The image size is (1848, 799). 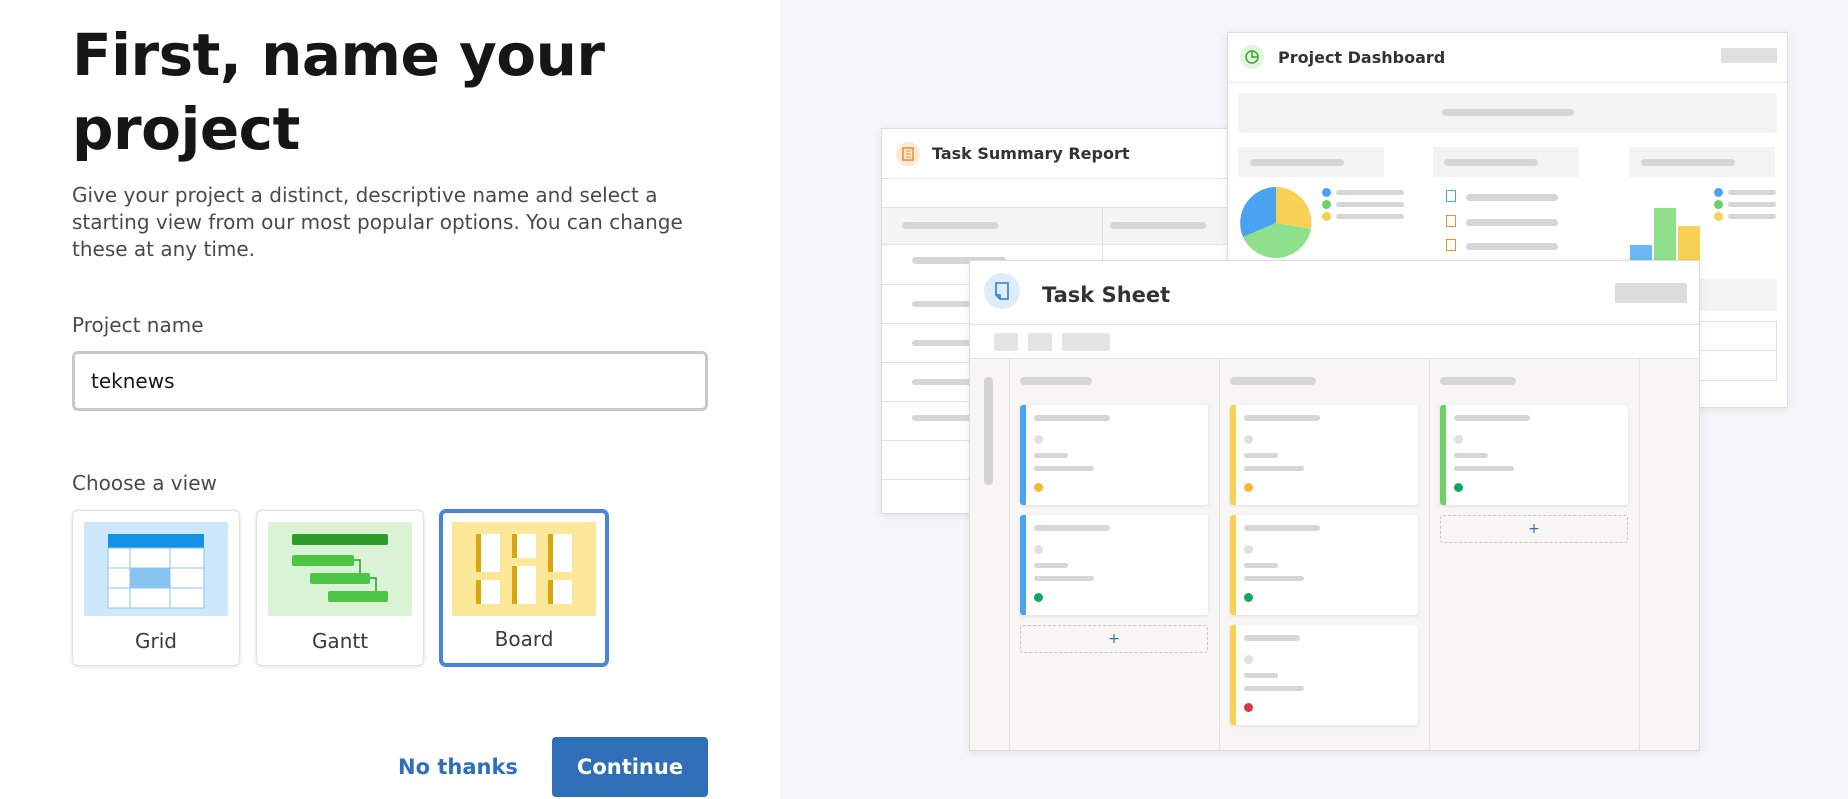 I want to click on view-option-grid: Grid, so click(x=156, y=588).